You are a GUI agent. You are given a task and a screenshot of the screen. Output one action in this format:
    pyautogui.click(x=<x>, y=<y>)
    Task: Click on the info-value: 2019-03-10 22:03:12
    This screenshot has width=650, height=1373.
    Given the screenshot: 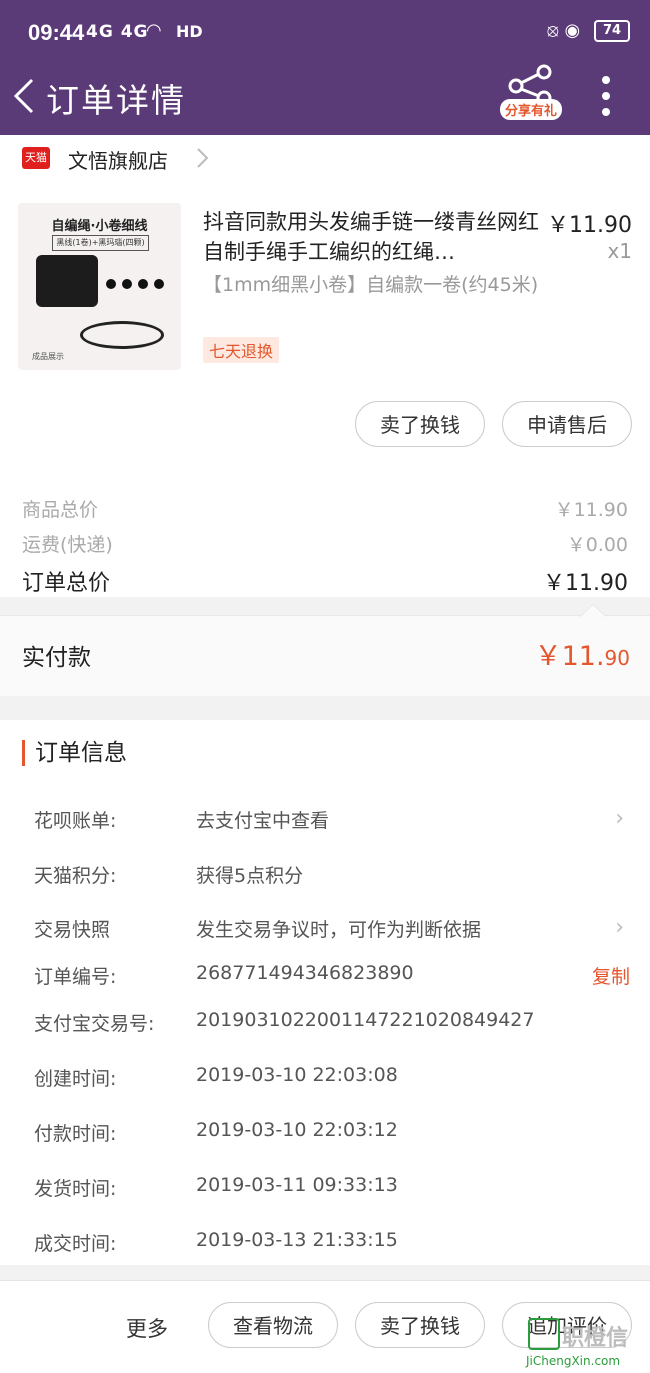 What is the action you would take?
    pyautogui.click(x=297, y=1130)
    